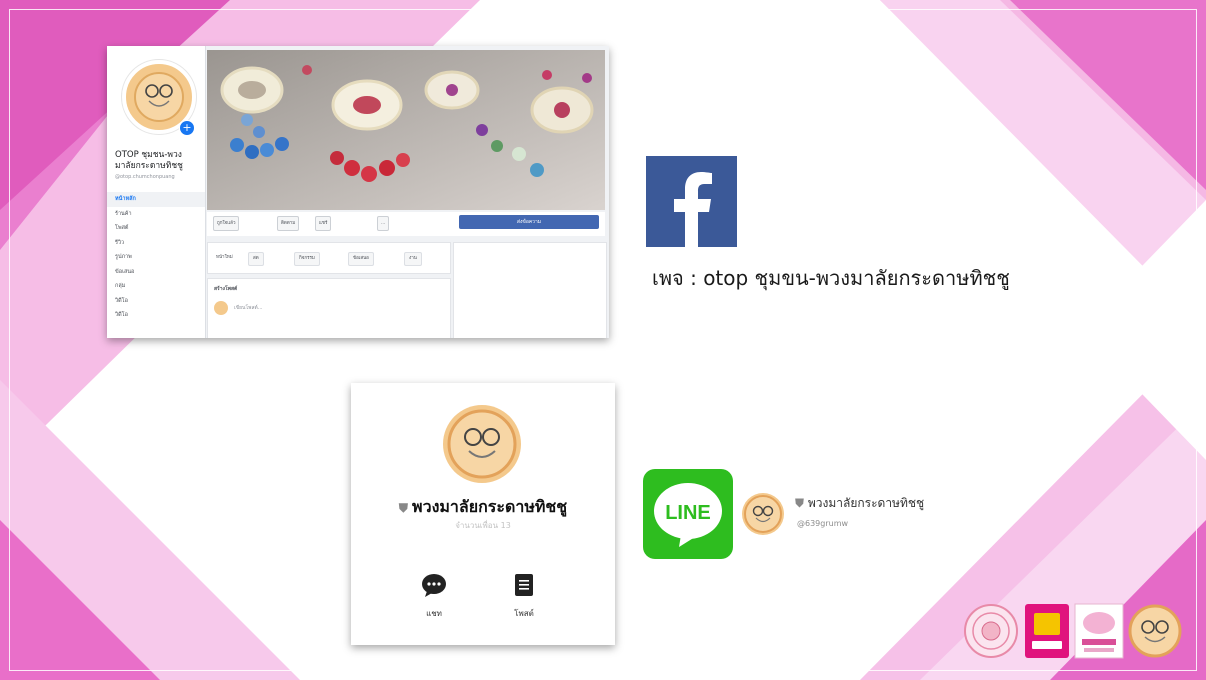 The width and height of the screenshot is (1206, 680). I want to click on line-logo-text: LINE, so click(688, 513).